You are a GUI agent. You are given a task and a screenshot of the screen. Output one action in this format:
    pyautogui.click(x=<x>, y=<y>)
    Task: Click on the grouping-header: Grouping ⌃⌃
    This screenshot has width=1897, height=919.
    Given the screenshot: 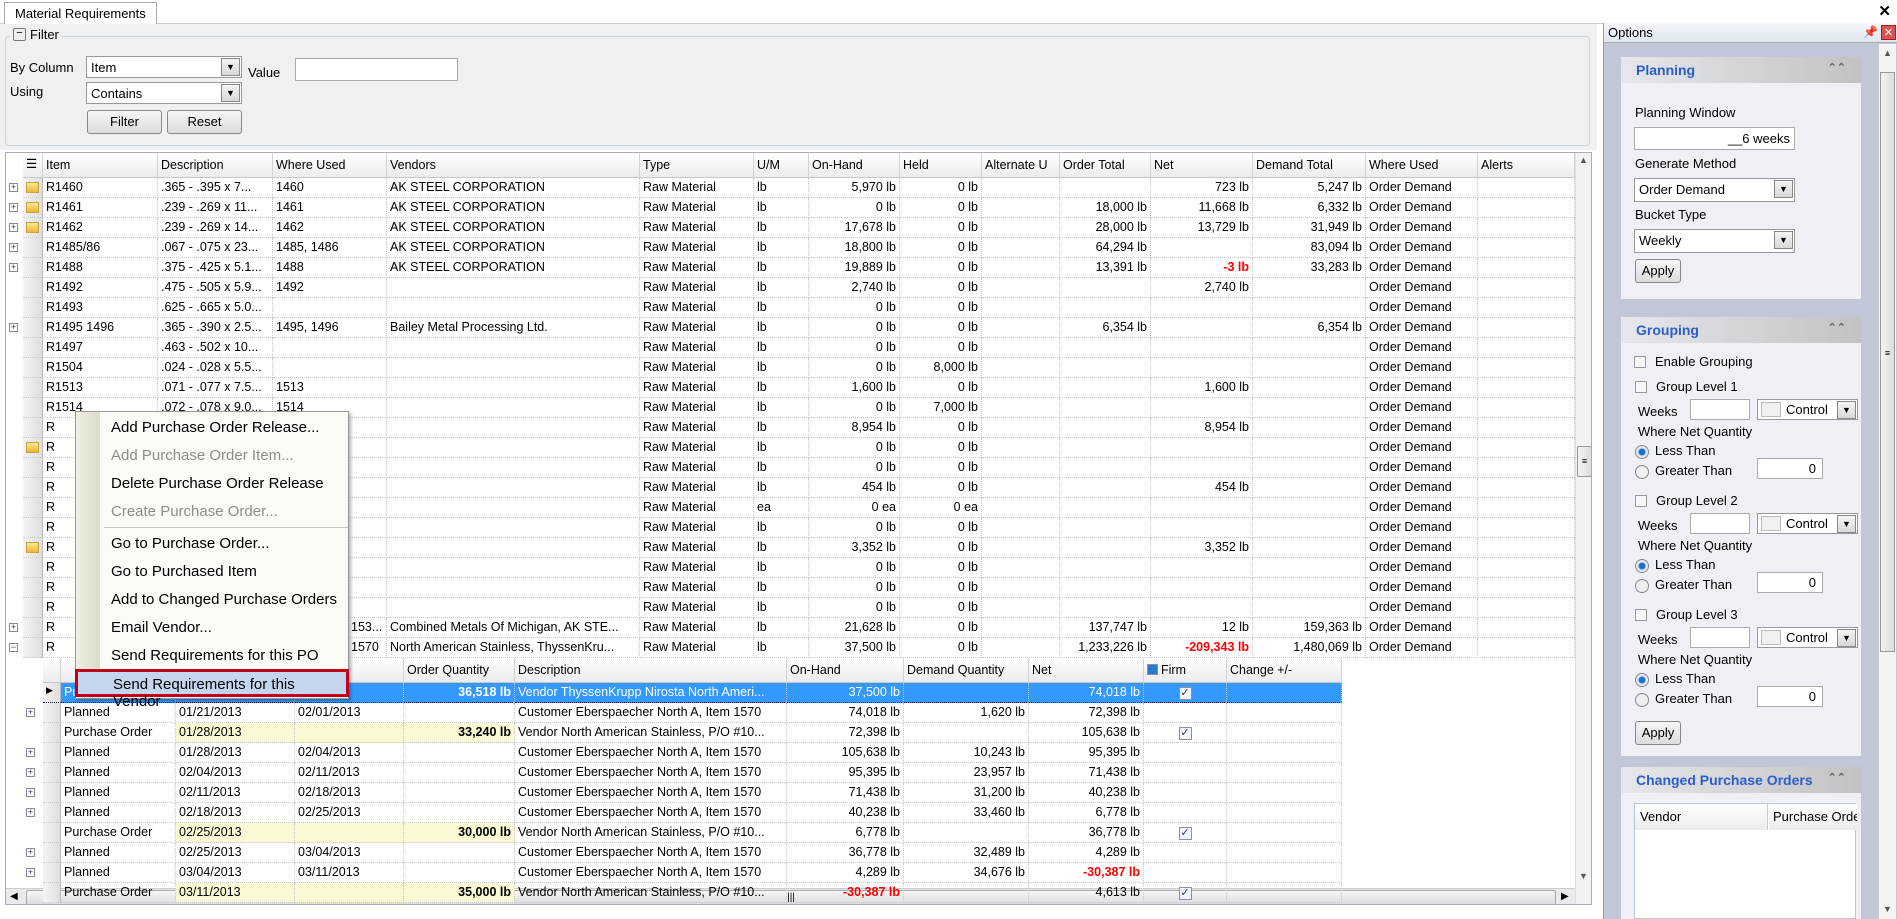 What is the action you would take?
    pyautogui.click(x=1741, y=330)
    